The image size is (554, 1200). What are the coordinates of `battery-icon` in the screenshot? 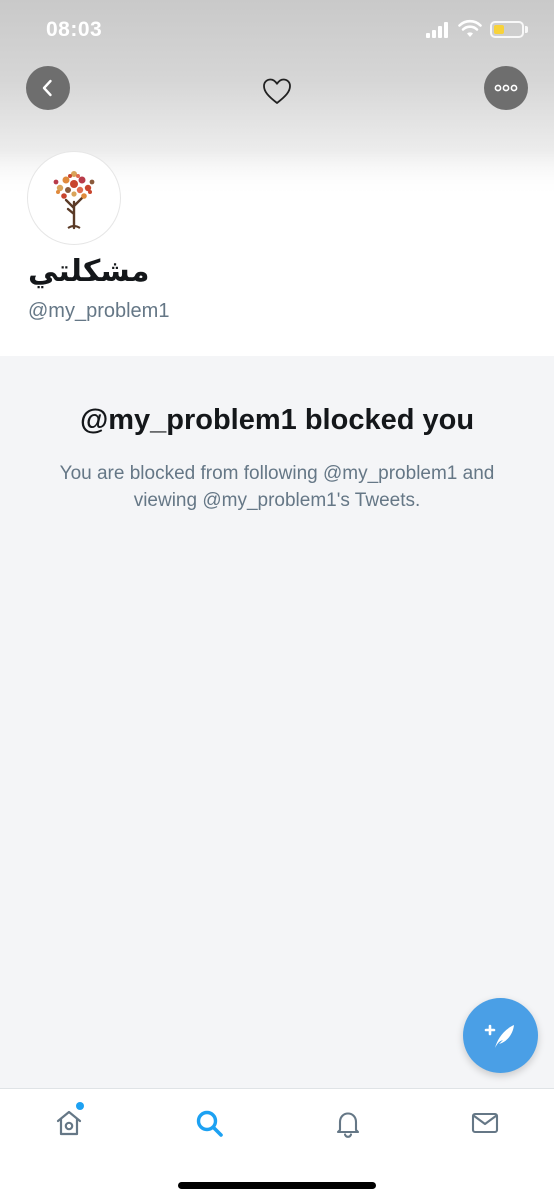 It's located at (507, 29).